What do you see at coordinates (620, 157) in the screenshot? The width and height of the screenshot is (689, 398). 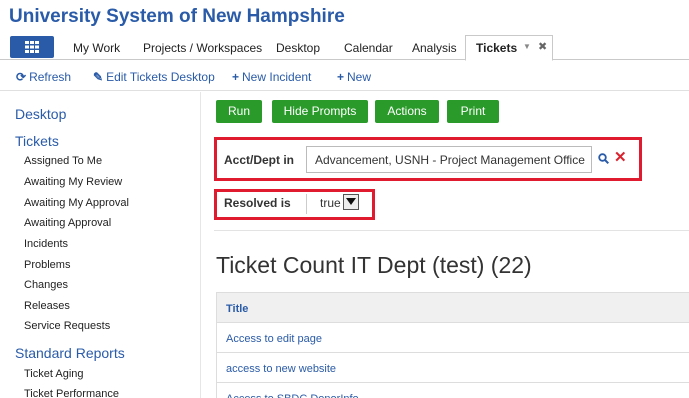 I see `clear-icon: ✕` at bounding box center [620, 157].